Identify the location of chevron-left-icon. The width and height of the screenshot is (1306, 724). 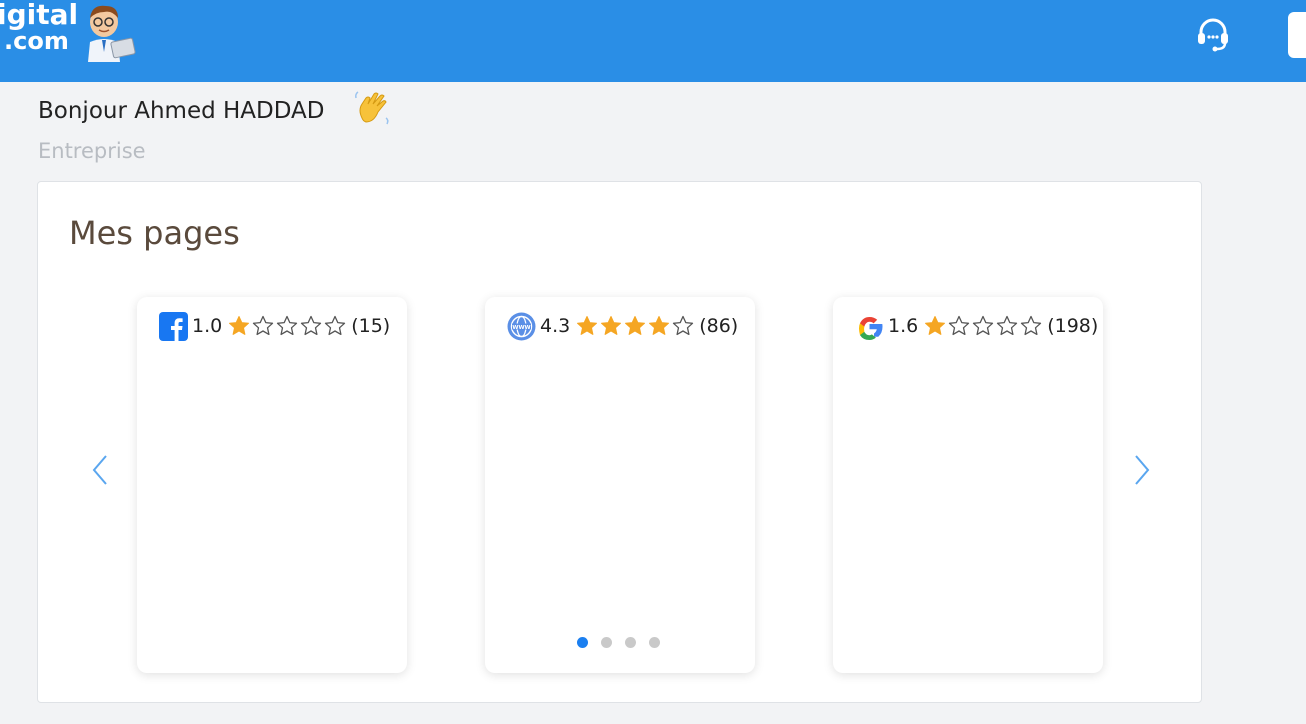
(101, 470).